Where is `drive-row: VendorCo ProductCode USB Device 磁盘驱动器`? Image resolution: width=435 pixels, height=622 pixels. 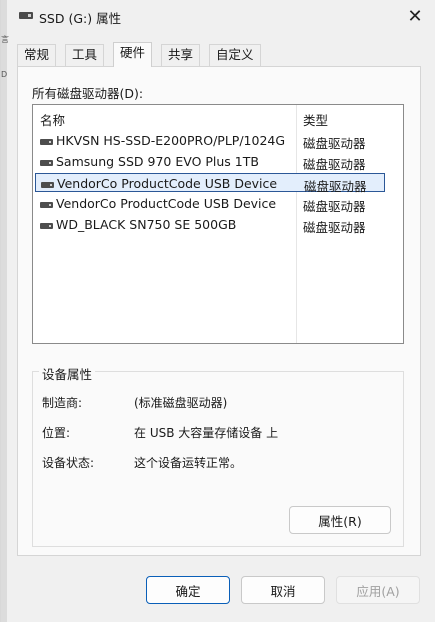
drive-row: VendorCo ProductCode USB Device 磁盘驱动器 is located at coordinates (210, 204).